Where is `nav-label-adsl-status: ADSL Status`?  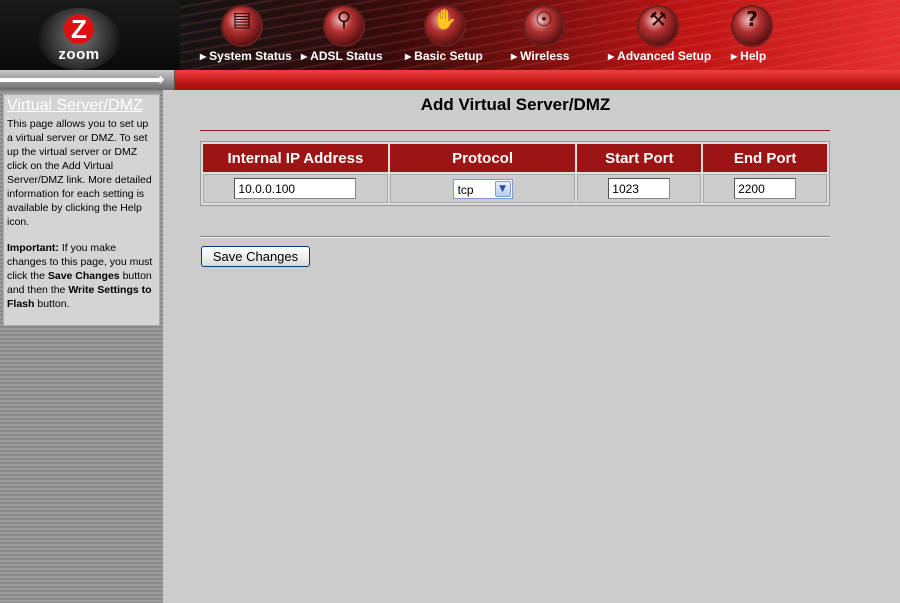
nav-label-adsl-status: ADSL Status is located at coordinates (346, 56).